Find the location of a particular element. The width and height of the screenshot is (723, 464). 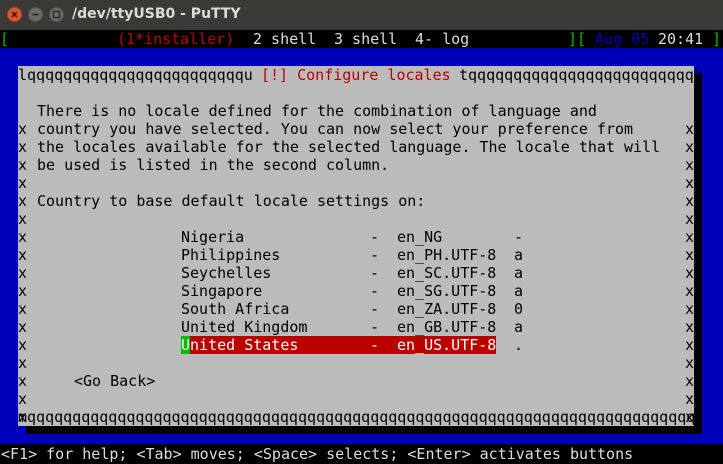

window-title: /dev/ttyUSB0 - PuTTY is located at coordinates (156, 14).